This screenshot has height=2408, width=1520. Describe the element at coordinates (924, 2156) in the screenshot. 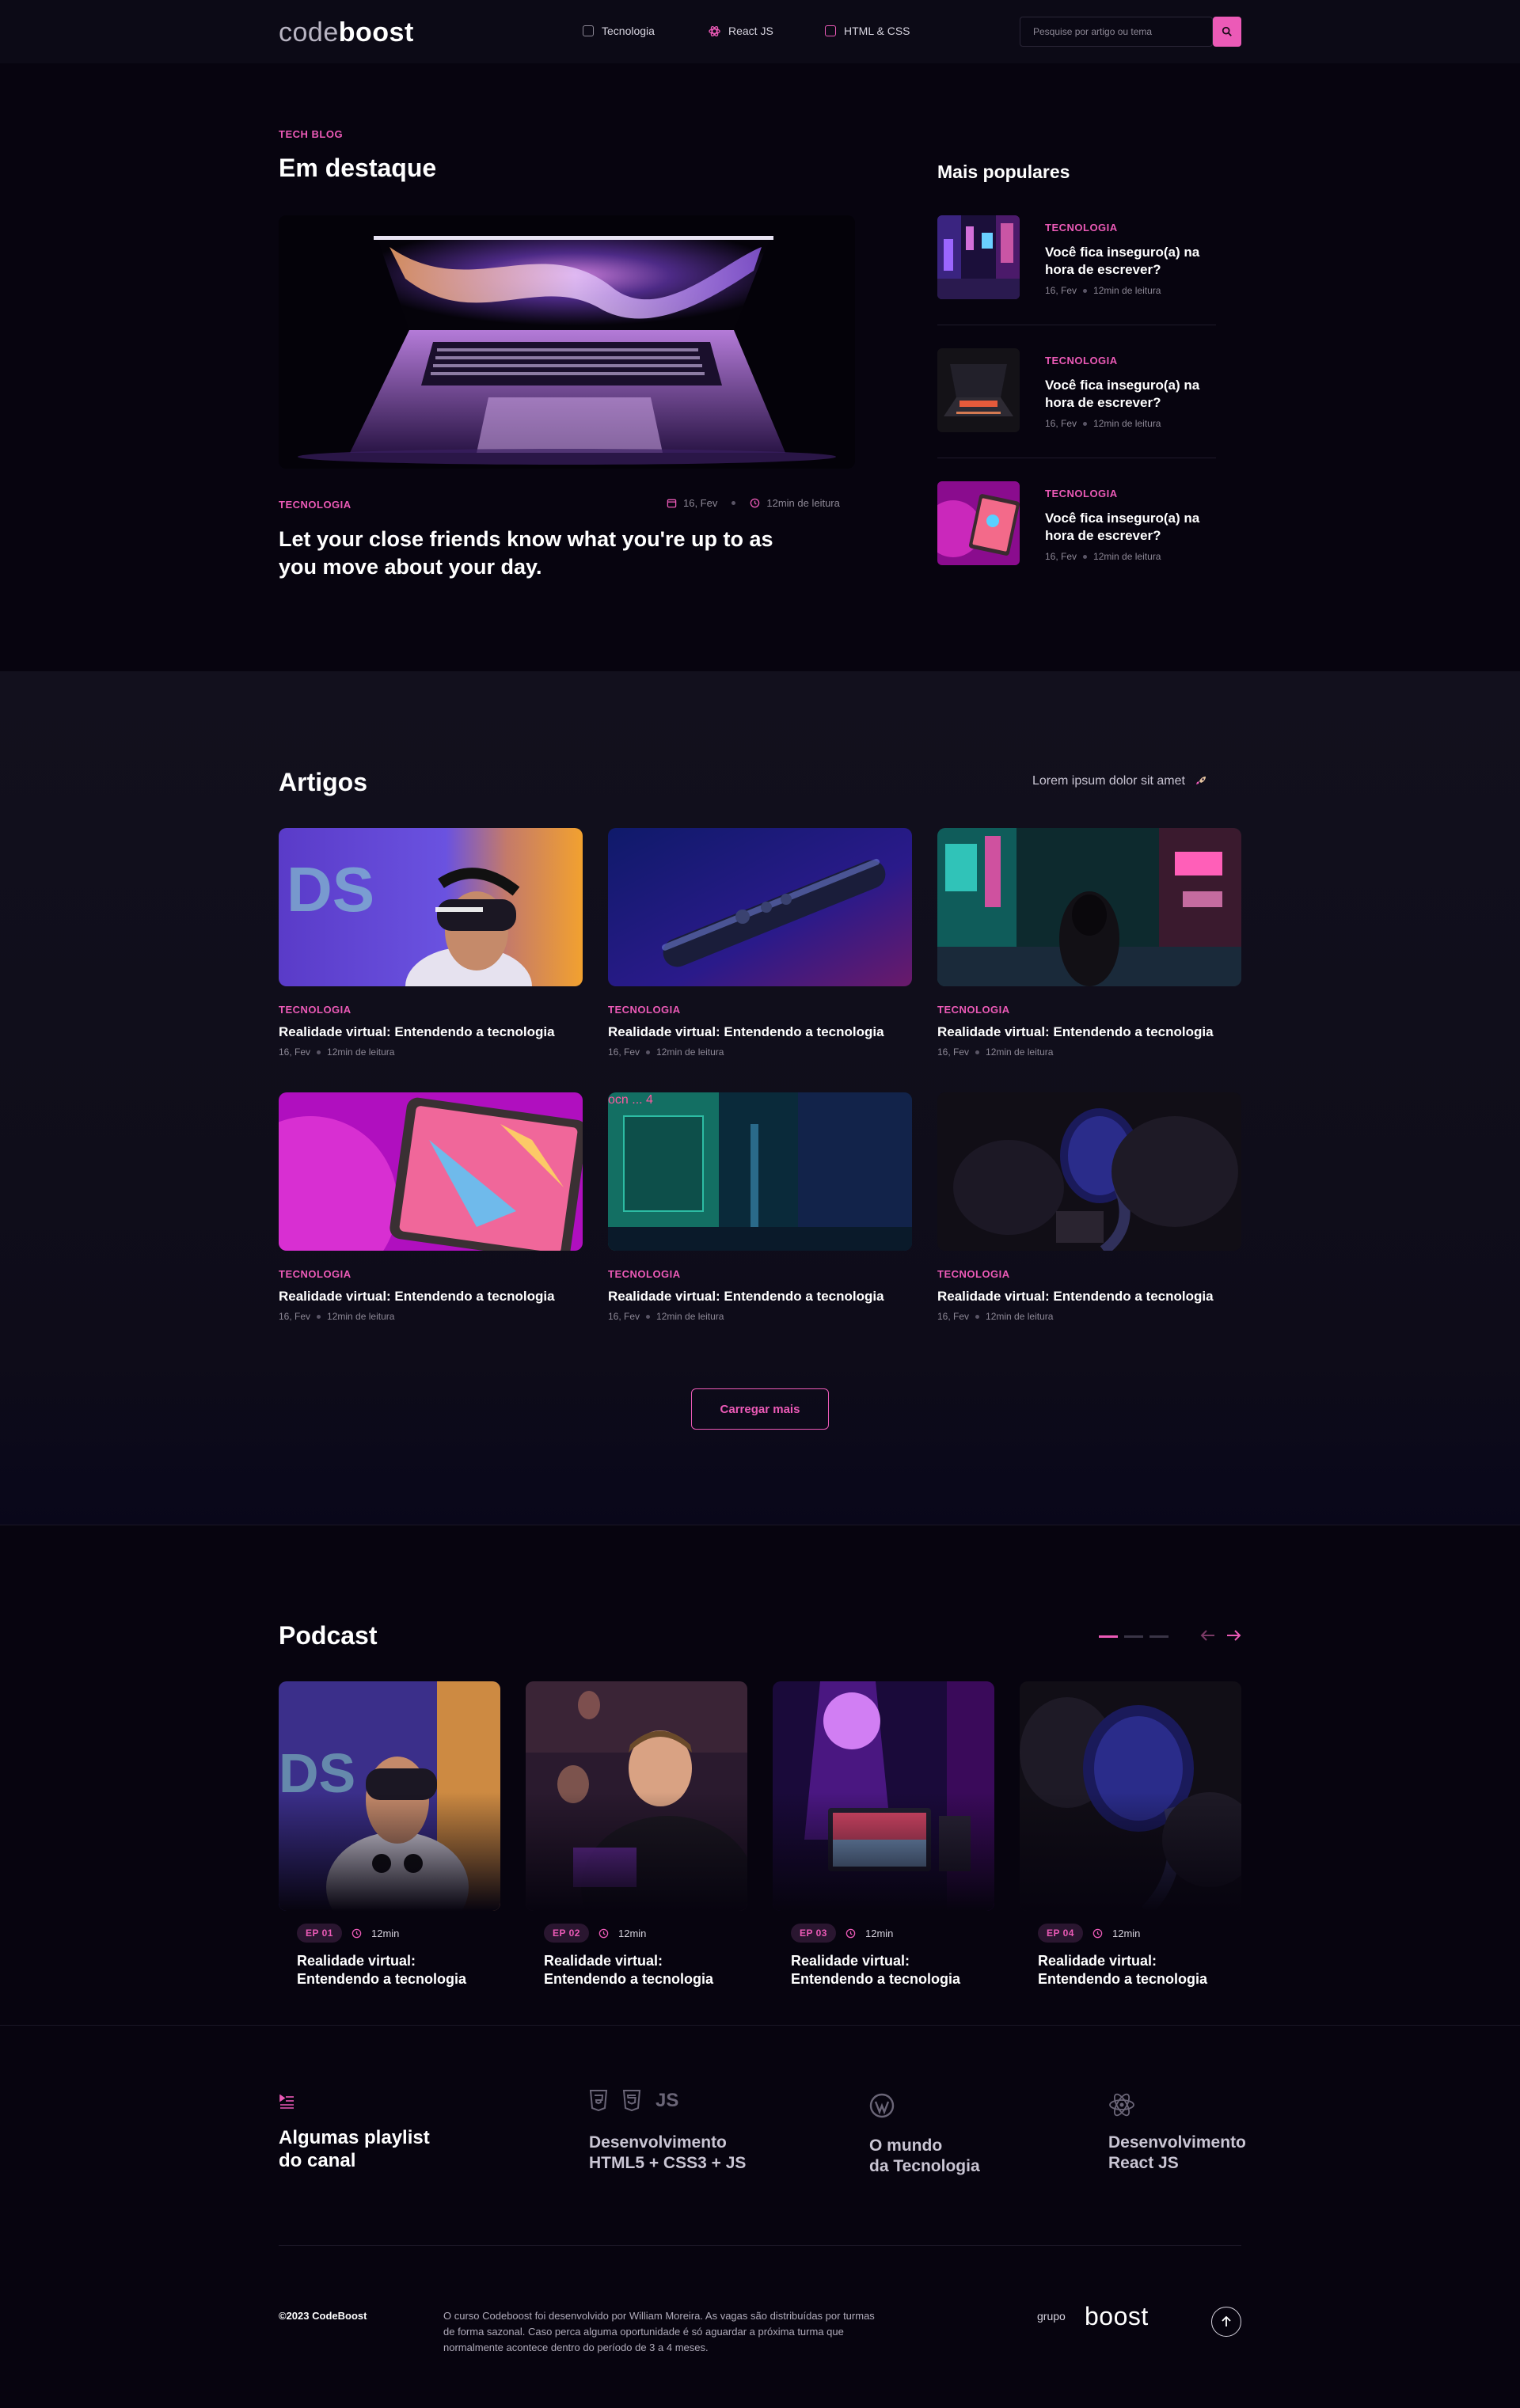

I see `playlist-mundo-tecnologia: O mundo da Tecnologia` at that location.